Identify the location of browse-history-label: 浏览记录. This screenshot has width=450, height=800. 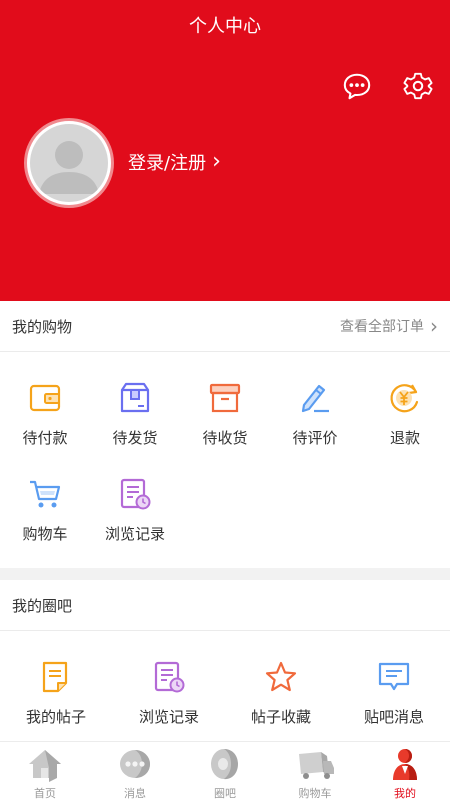
(134, 534).